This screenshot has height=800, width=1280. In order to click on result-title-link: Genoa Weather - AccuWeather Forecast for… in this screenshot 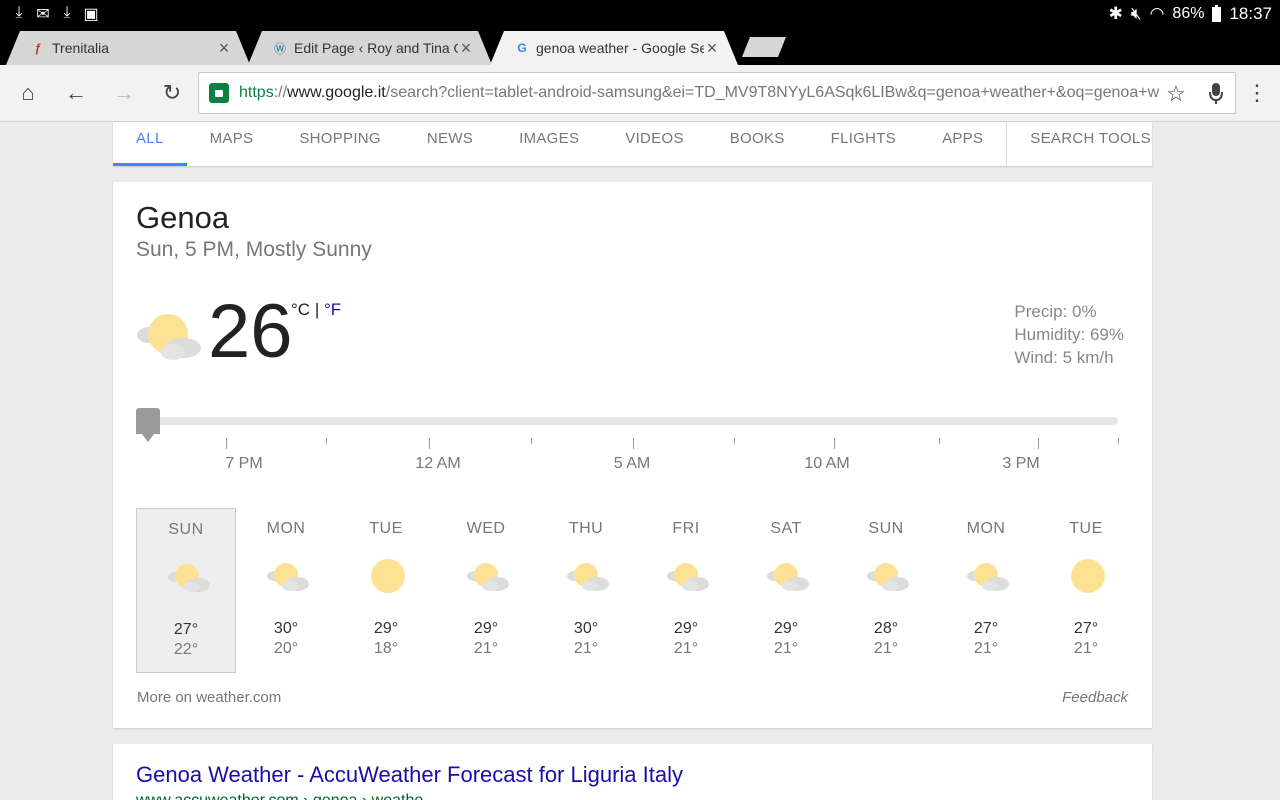, I will do `click(409, 775)`.